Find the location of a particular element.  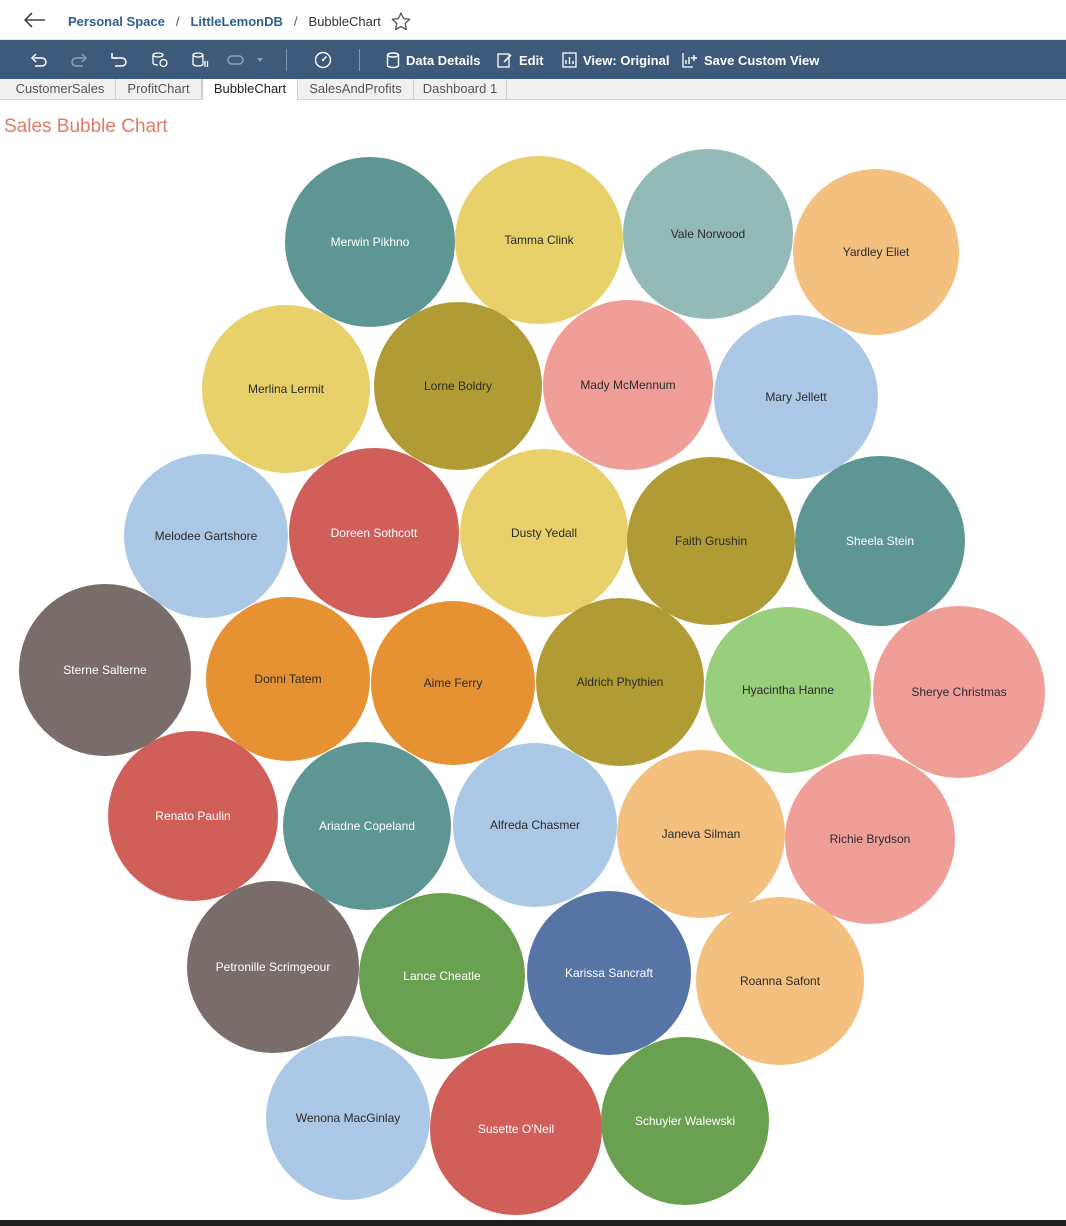

bubble-label-merlina-lermit: Merlina Lermit is located at coordinates (286, 389).